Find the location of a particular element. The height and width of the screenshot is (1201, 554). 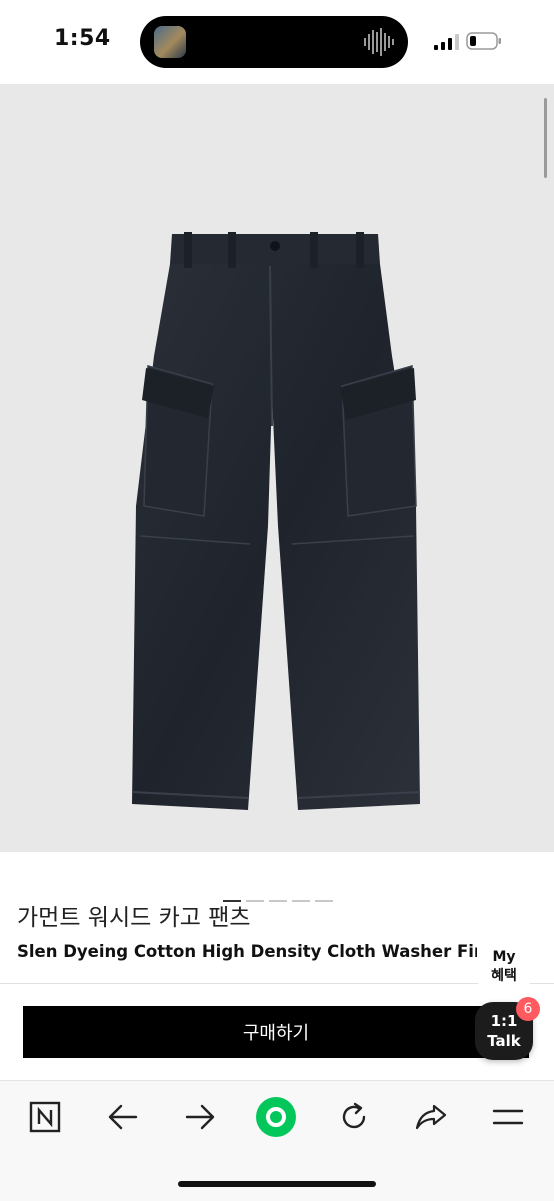

media-thumbnail-icon is located at coordinates (170, 42).